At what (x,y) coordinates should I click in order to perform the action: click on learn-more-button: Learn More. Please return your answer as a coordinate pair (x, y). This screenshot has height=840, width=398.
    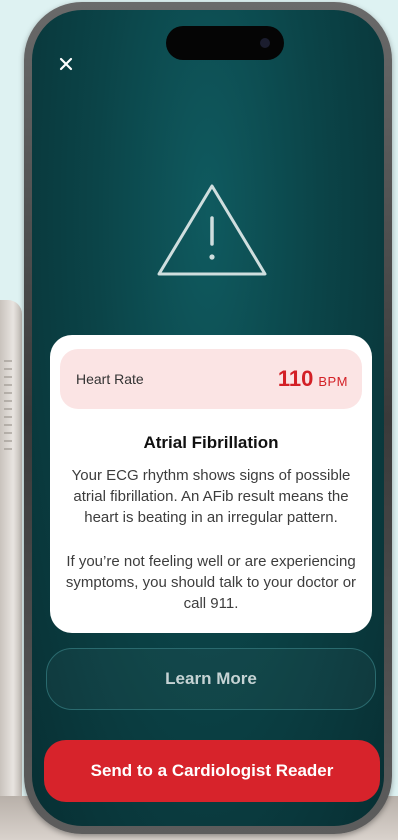
    Looking at the image, I should click on (211, 679).